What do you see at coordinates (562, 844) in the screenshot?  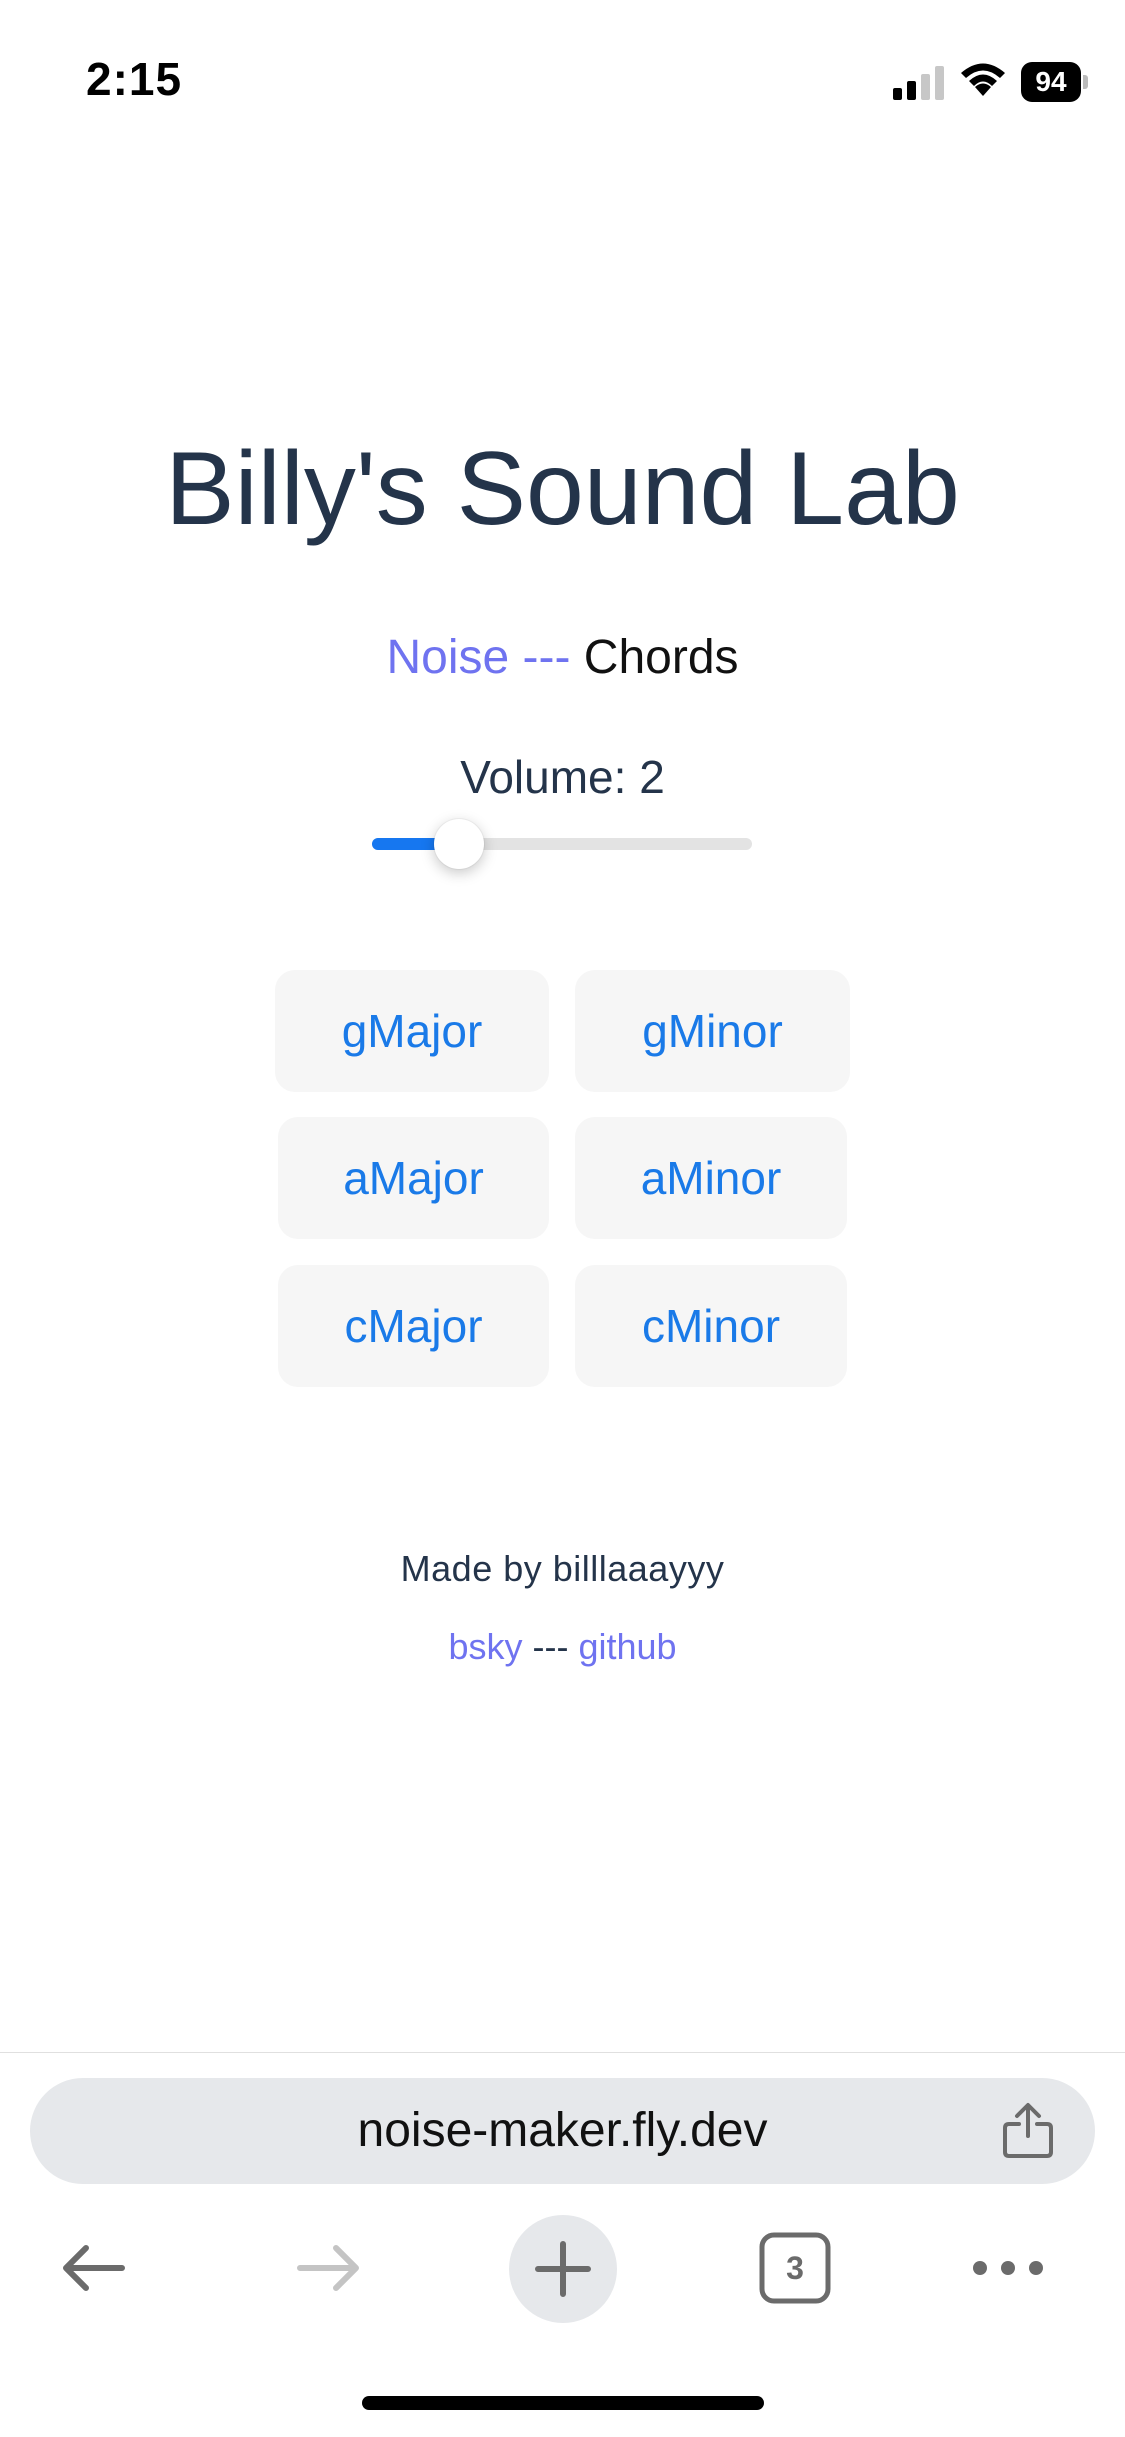 I see `volume-slider` at bounding box center [562, 844].